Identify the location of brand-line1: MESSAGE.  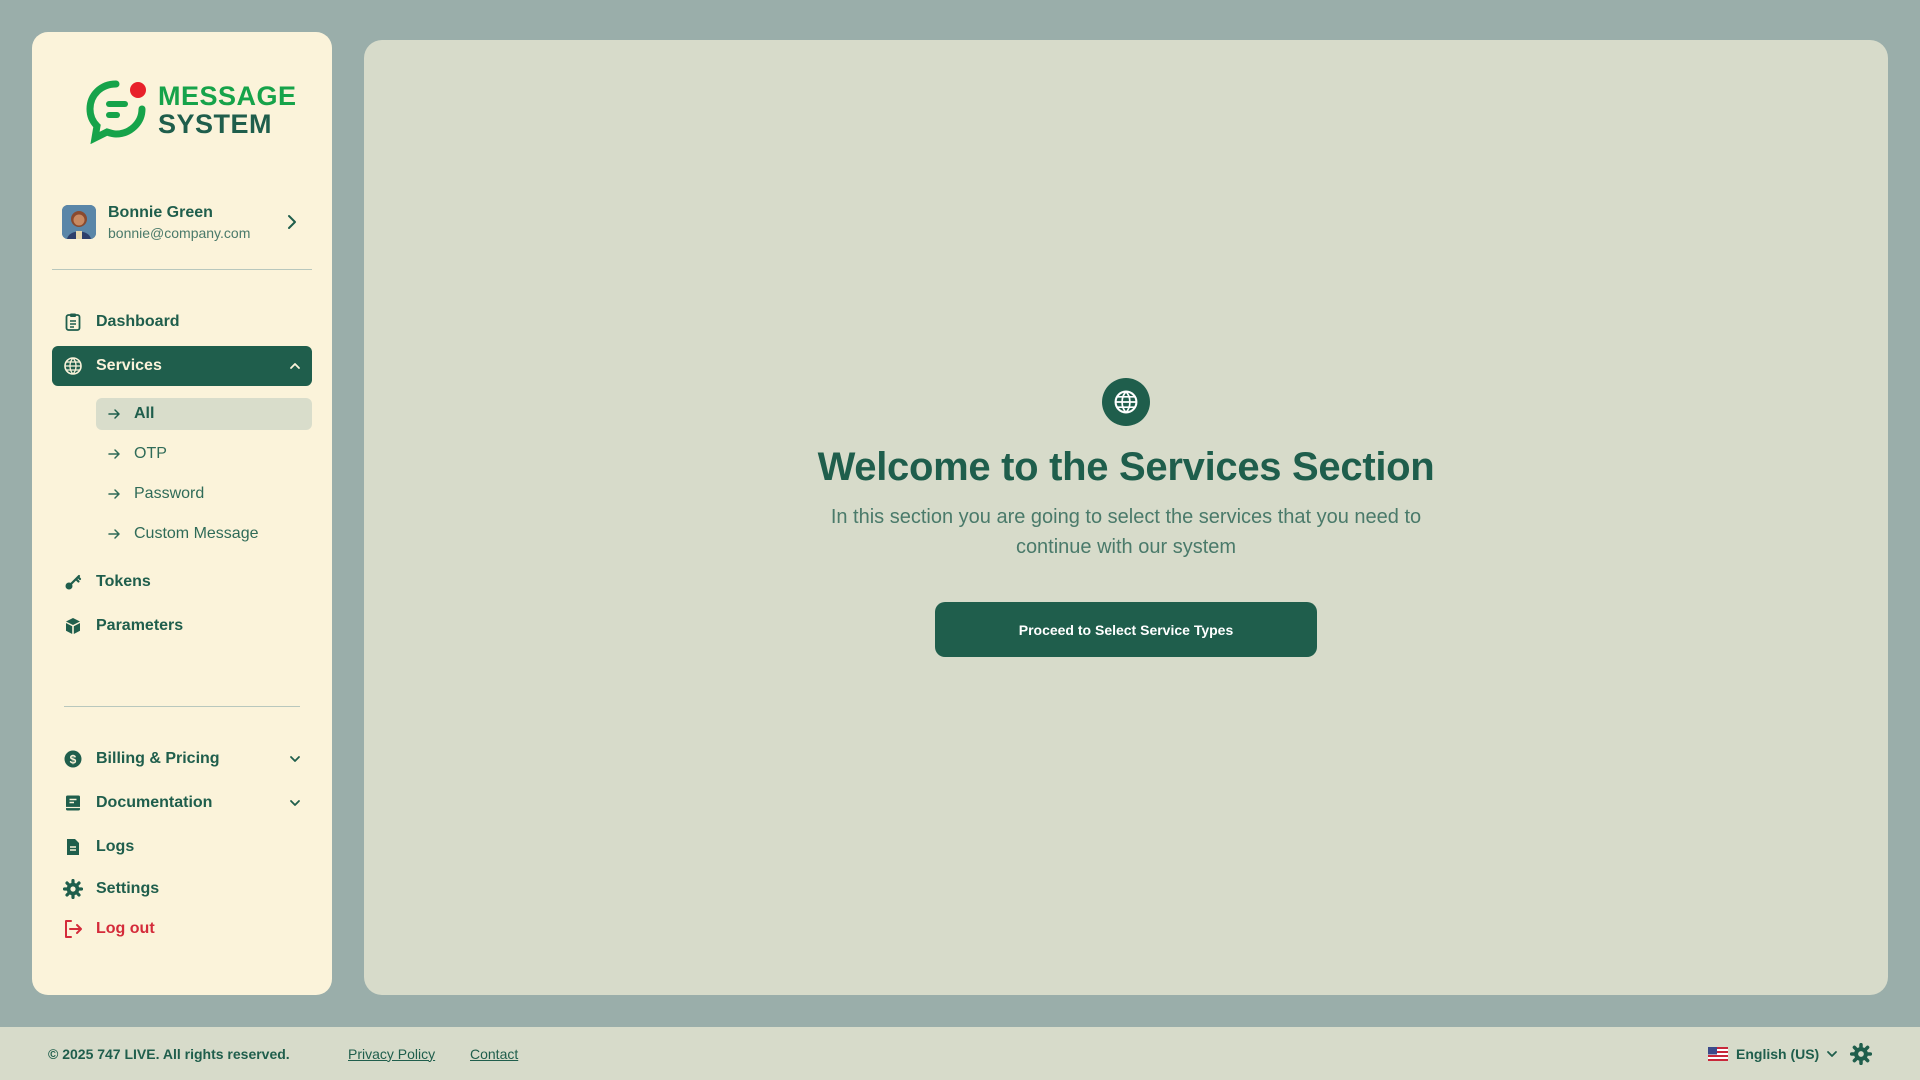
(227, 96).